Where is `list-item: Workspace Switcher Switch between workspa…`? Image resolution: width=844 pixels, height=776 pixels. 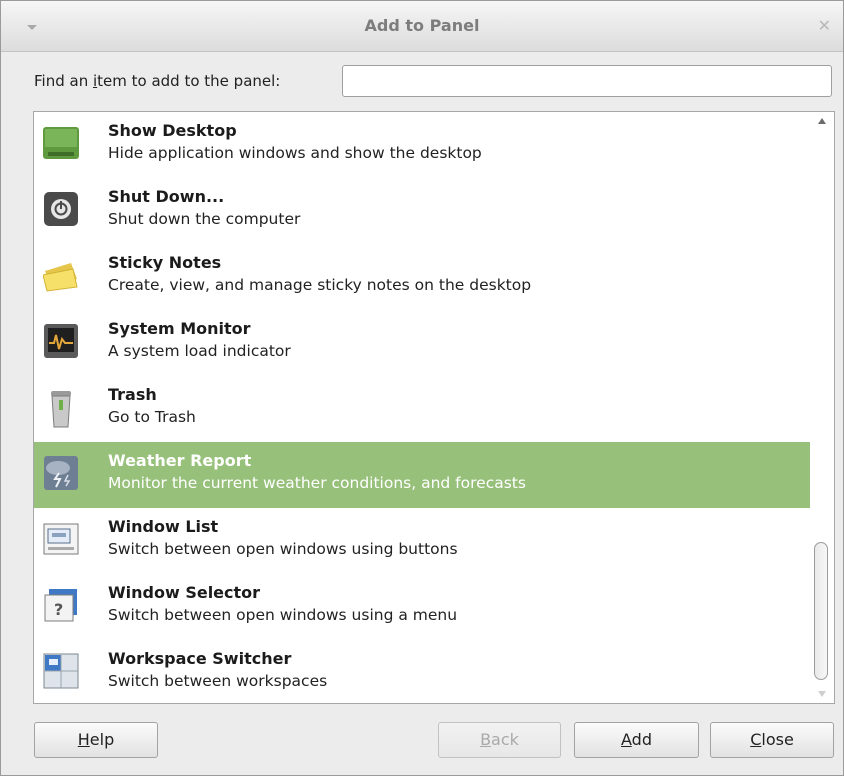
list-item: Workspace Switcher Switch between workspa… is located at coordinates (422, 671).